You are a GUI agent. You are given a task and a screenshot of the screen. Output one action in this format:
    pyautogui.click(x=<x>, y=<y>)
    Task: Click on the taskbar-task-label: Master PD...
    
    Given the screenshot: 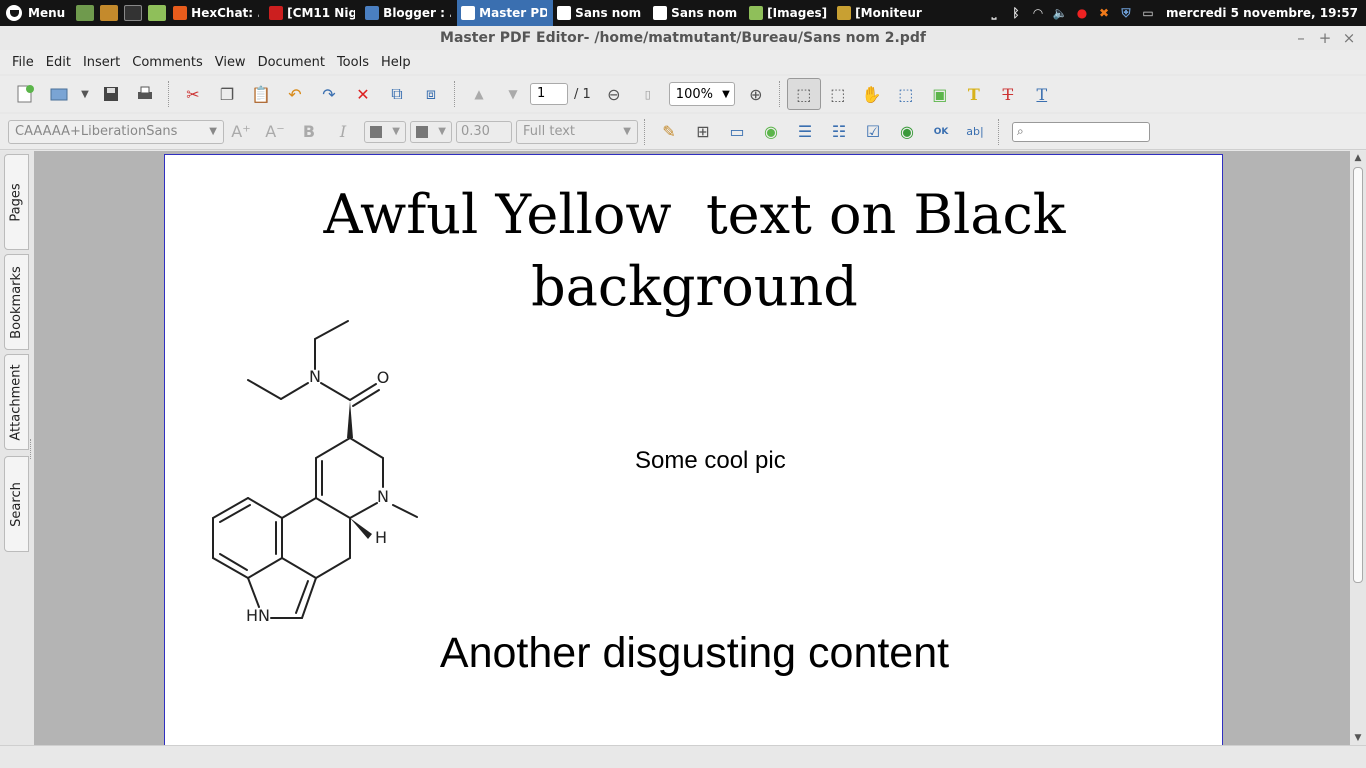 What is the action you would take?
    pyautogui.click(x=513, y=13)
    